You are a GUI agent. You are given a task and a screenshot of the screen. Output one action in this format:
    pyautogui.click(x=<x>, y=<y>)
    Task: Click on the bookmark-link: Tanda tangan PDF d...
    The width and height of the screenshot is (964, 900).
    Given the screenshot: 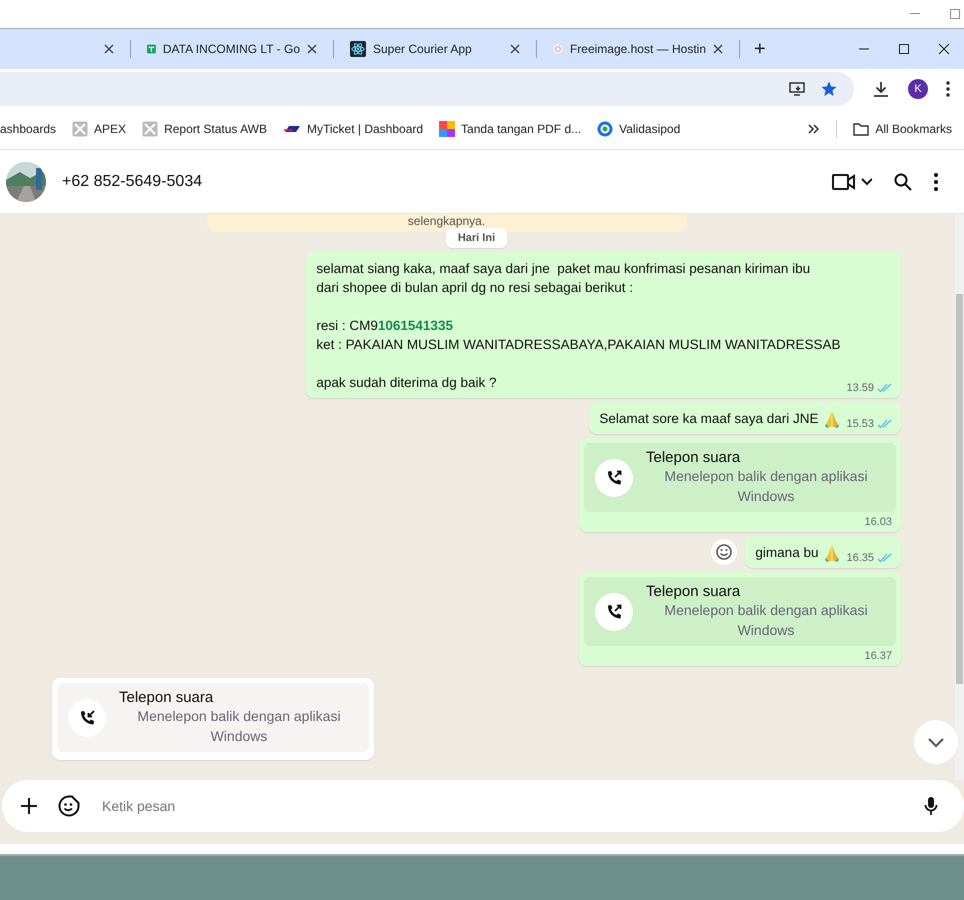 What is the action you would take?
    pyautogui.click(x=510, y=129)
    